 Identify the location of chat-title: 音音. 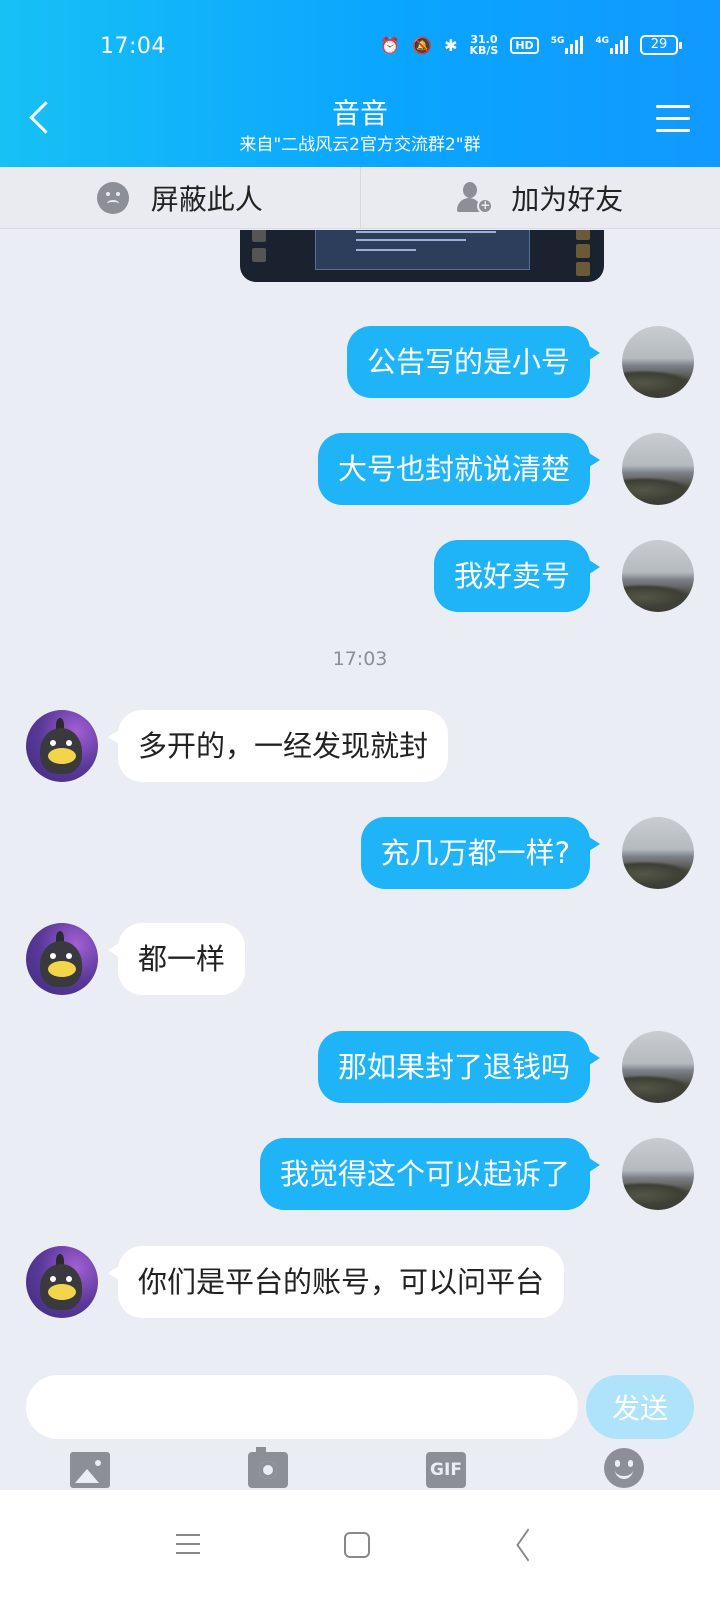
(359, 113).